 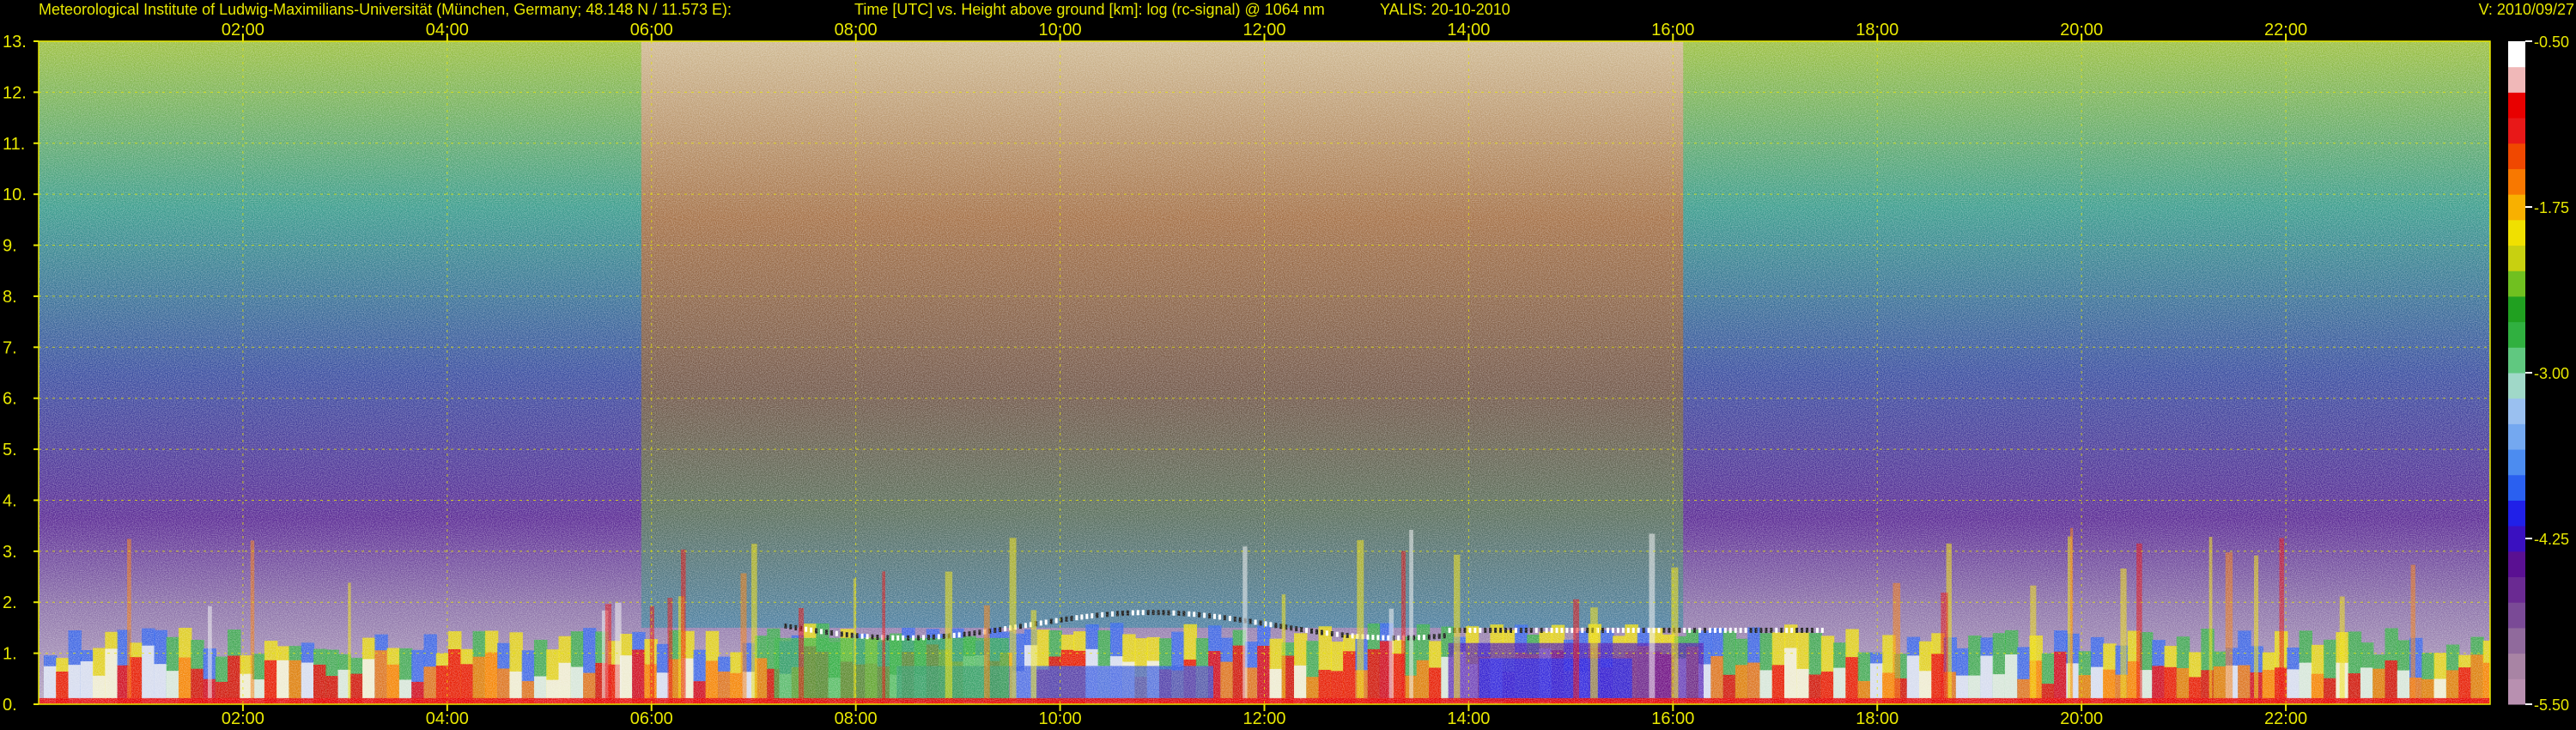 I want to click on y-tick-label: 8., so click(x=10, y=297).